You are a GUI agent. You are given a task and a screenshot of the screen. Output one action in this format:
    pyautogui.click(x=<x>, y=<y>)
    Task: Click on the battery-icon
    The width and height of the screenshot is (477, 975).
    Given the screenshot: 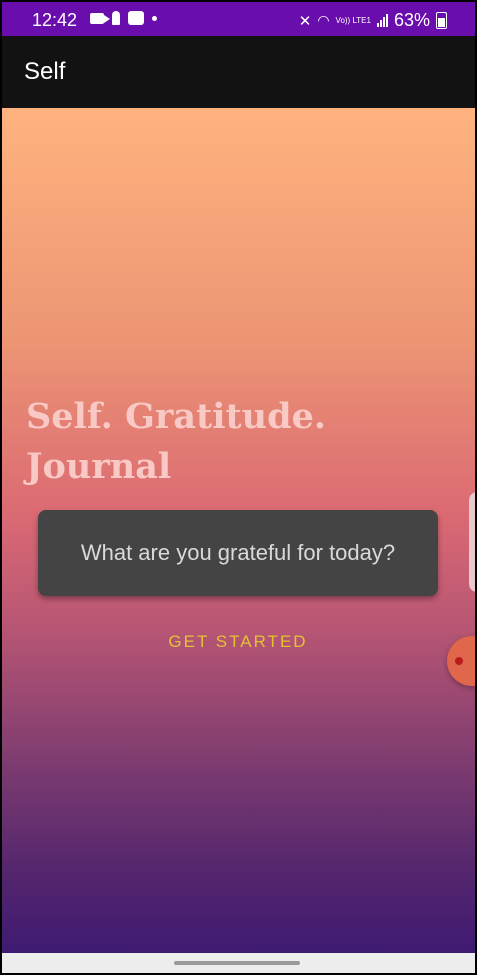 What is the action you would take?
    pyautogui.click(x=441, y=20)
    